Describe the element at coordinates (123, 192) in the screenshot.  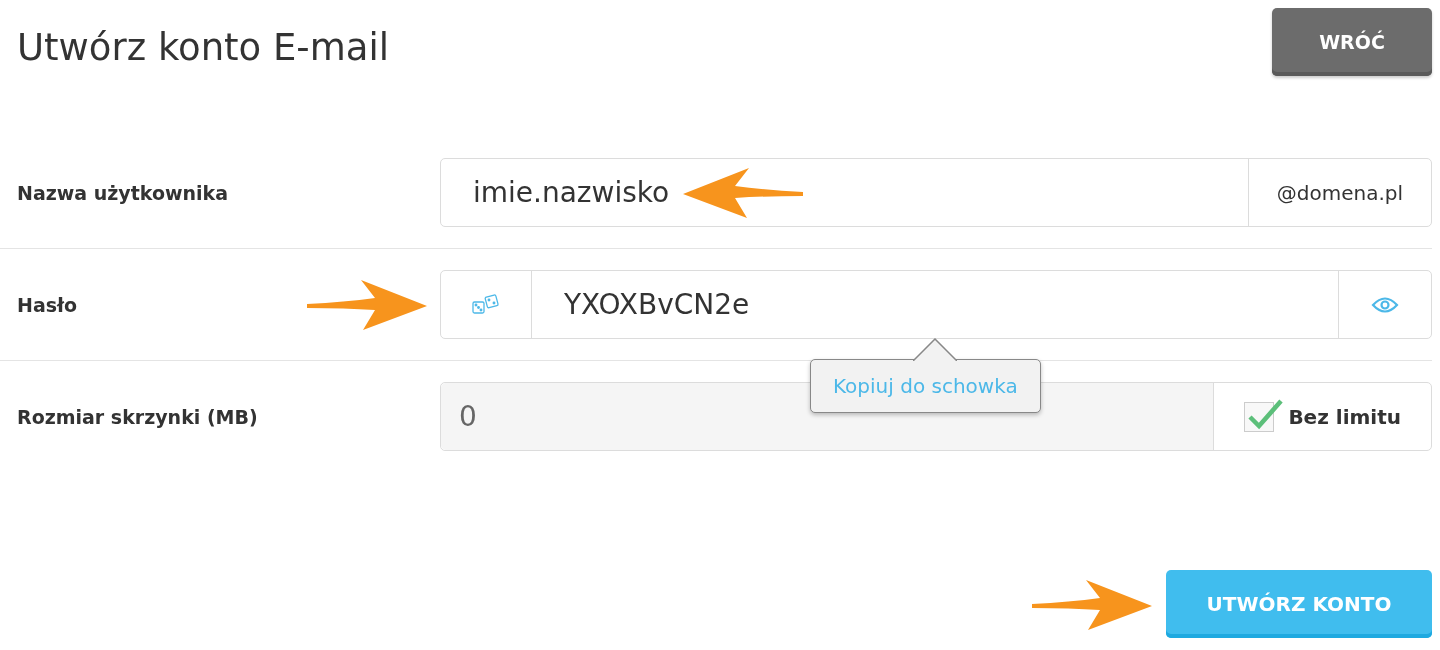
I see `field-label: Nazwa użytkownika` at that location.